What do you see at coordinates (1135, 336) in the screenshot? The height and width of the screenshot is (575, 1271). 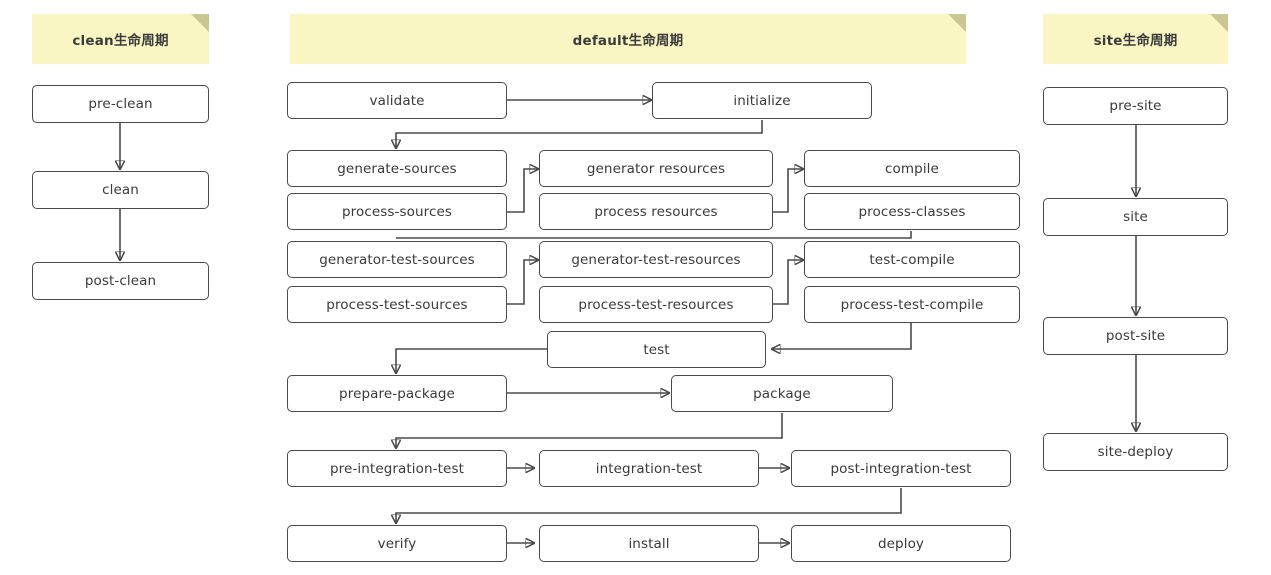 I see `node-post-site: post-site` at bounding box center [1135, 336].